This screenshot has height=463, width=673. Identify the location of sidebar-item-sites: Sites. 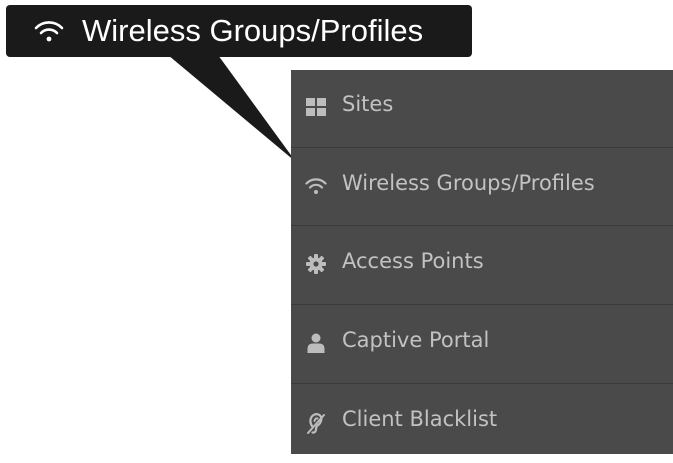
(482, 109).